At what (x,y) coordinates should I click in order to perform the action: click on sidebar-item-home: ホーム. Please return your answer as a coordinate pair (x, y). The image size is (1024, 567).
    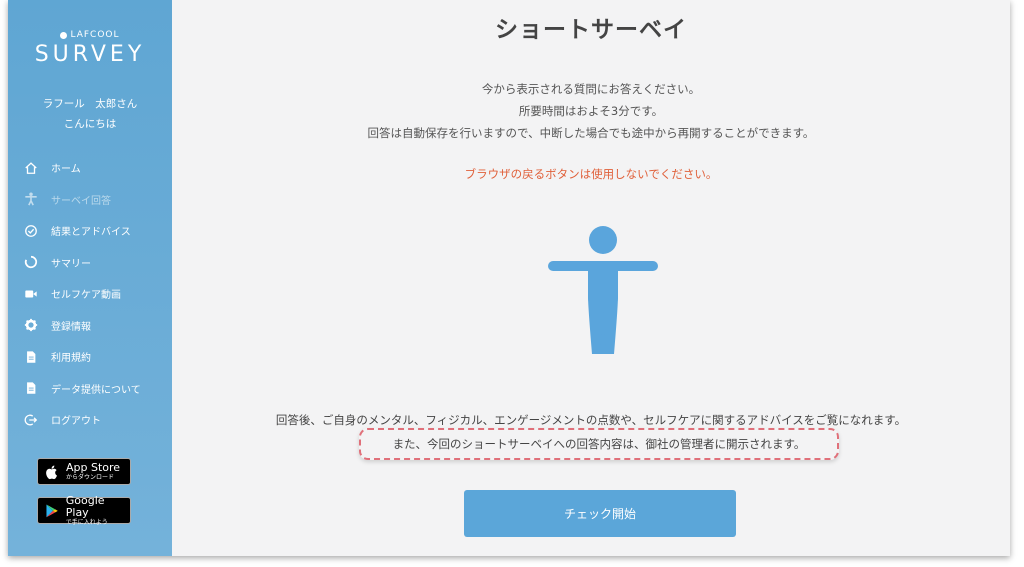
    Looking at the image, I should click on (90, 168).